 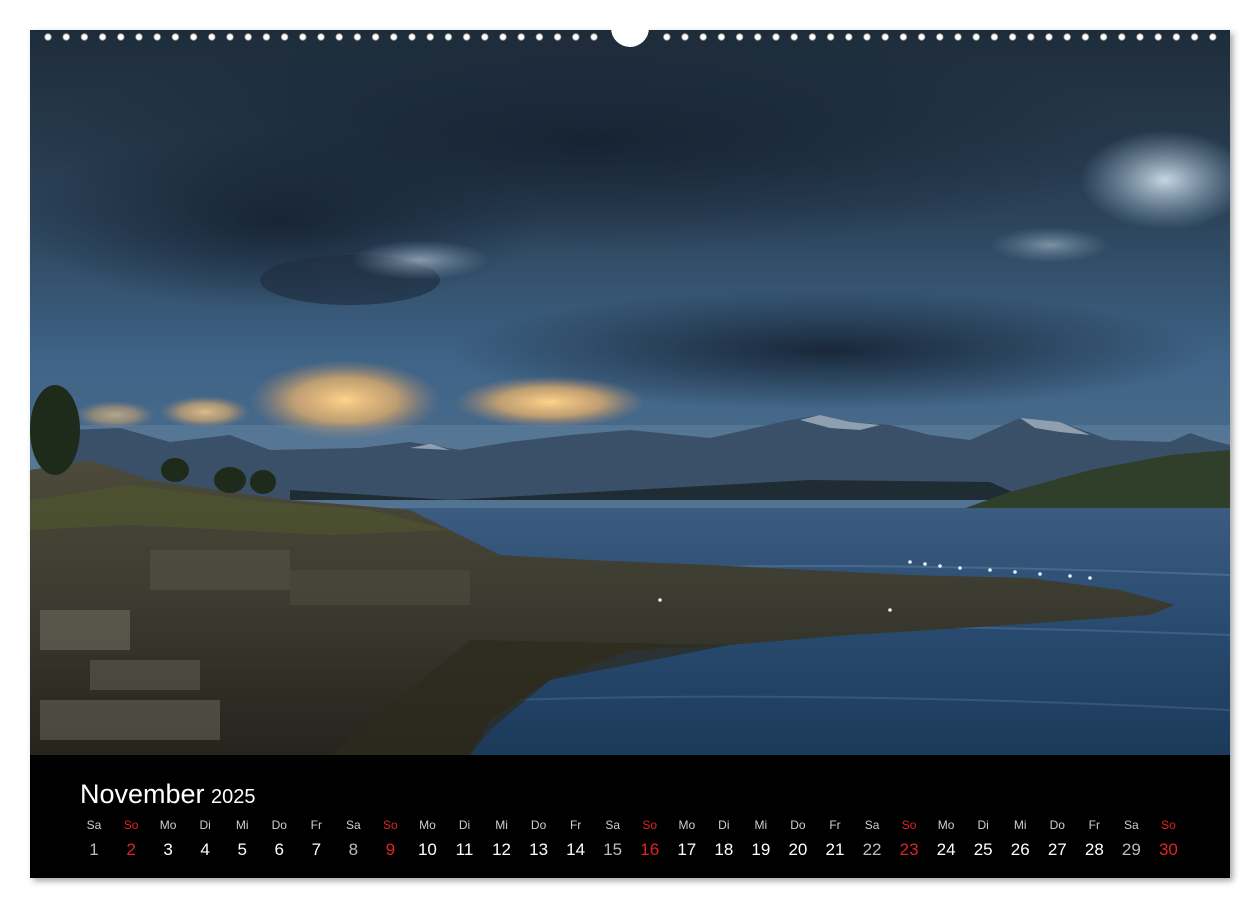 What do you see at coordinates (142, 794) in the screenshot?
I see `month-name: November` at bounding box center [142, 794].